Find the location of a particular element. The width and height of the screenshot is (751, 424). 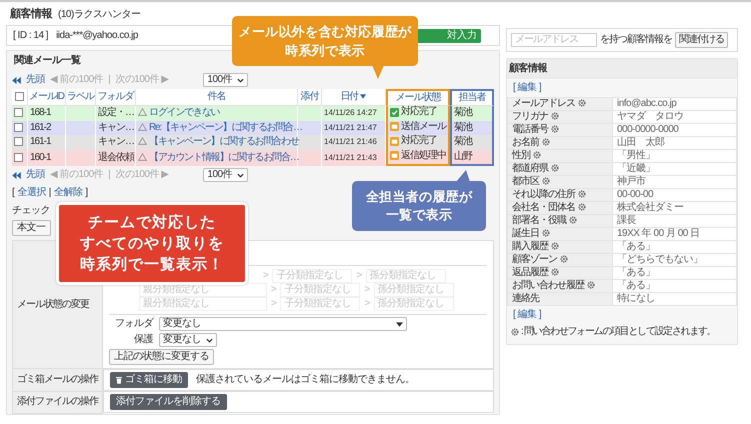

sort-icon is located at coordinates (363, 96).